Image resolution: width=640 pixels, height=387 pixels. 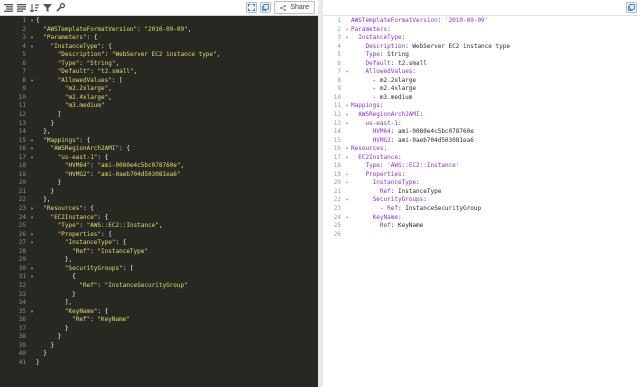 I want to click on sort-icon, so click(x=34, y=7).